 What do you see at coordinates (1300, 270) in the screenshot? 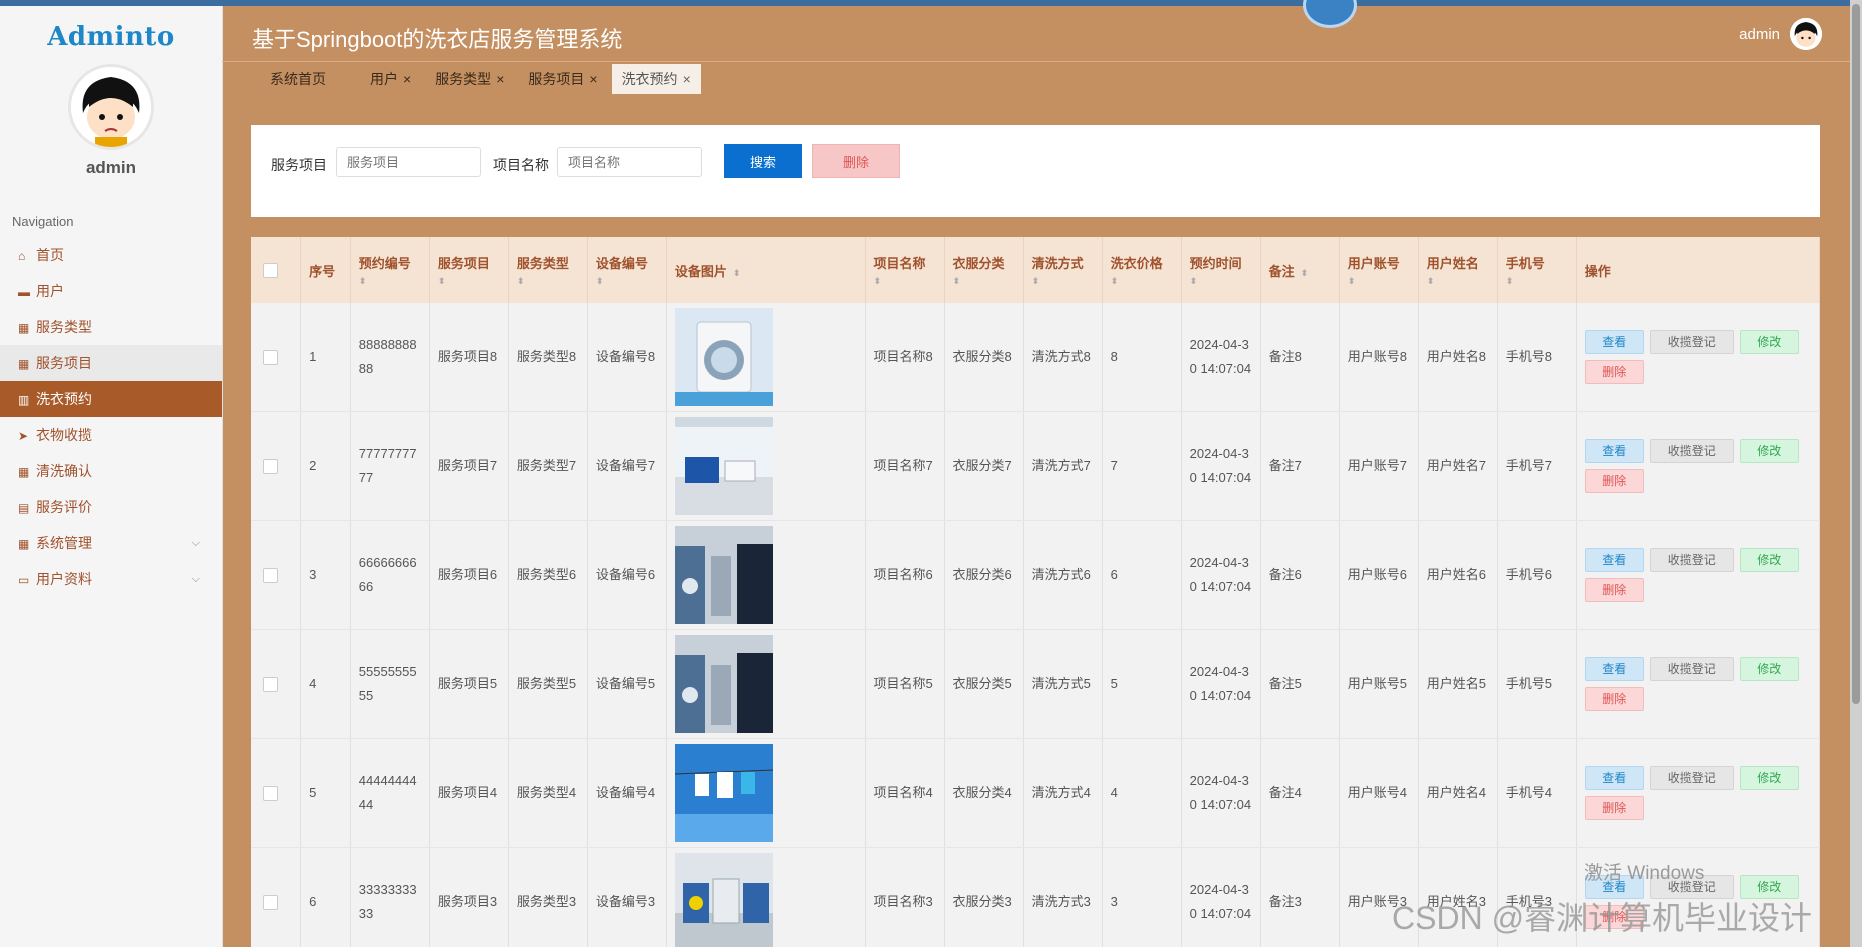
I see `column-header: 备注 ⬍` at bounding box center [1300, 270].